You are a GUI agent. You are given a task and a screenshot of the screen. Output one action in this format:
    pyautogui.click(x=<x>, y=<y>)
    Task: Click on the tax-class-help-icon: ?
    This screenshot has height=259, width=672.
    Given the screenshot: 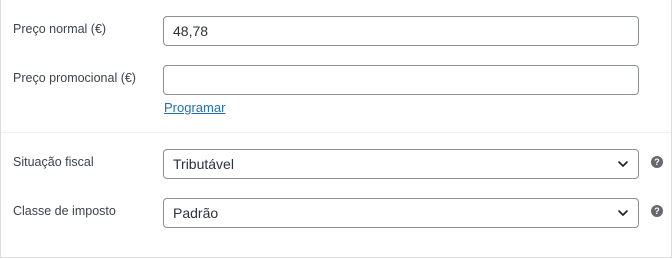 What is the action you would take?
    pyautogui.click(x=657, y=211)
    